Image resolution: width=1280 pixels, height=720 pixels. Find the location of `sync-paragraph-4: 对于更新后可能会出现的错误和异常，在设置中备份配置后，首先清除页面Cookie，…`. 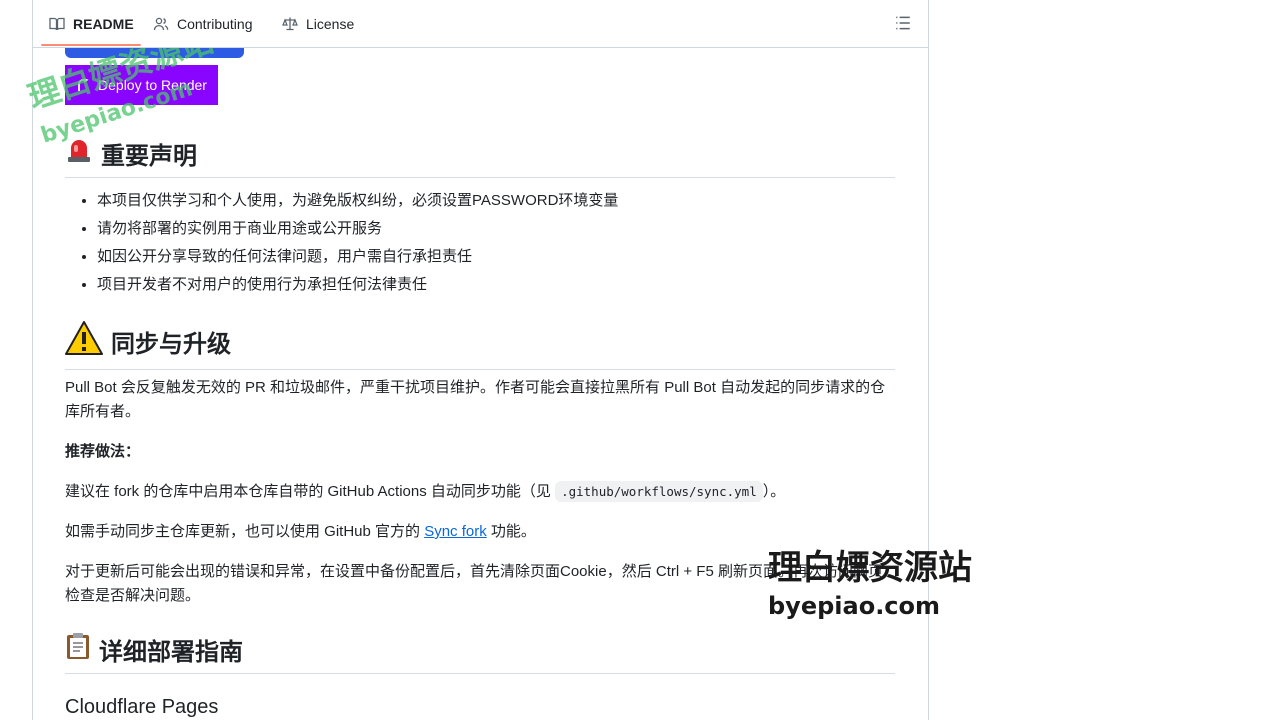

sync-paragraph-4: 对于更新后可能会出现的错误和异常，在设置中备份配置后，首先清除页面Cookie，… is located at coordinates (474, 583).